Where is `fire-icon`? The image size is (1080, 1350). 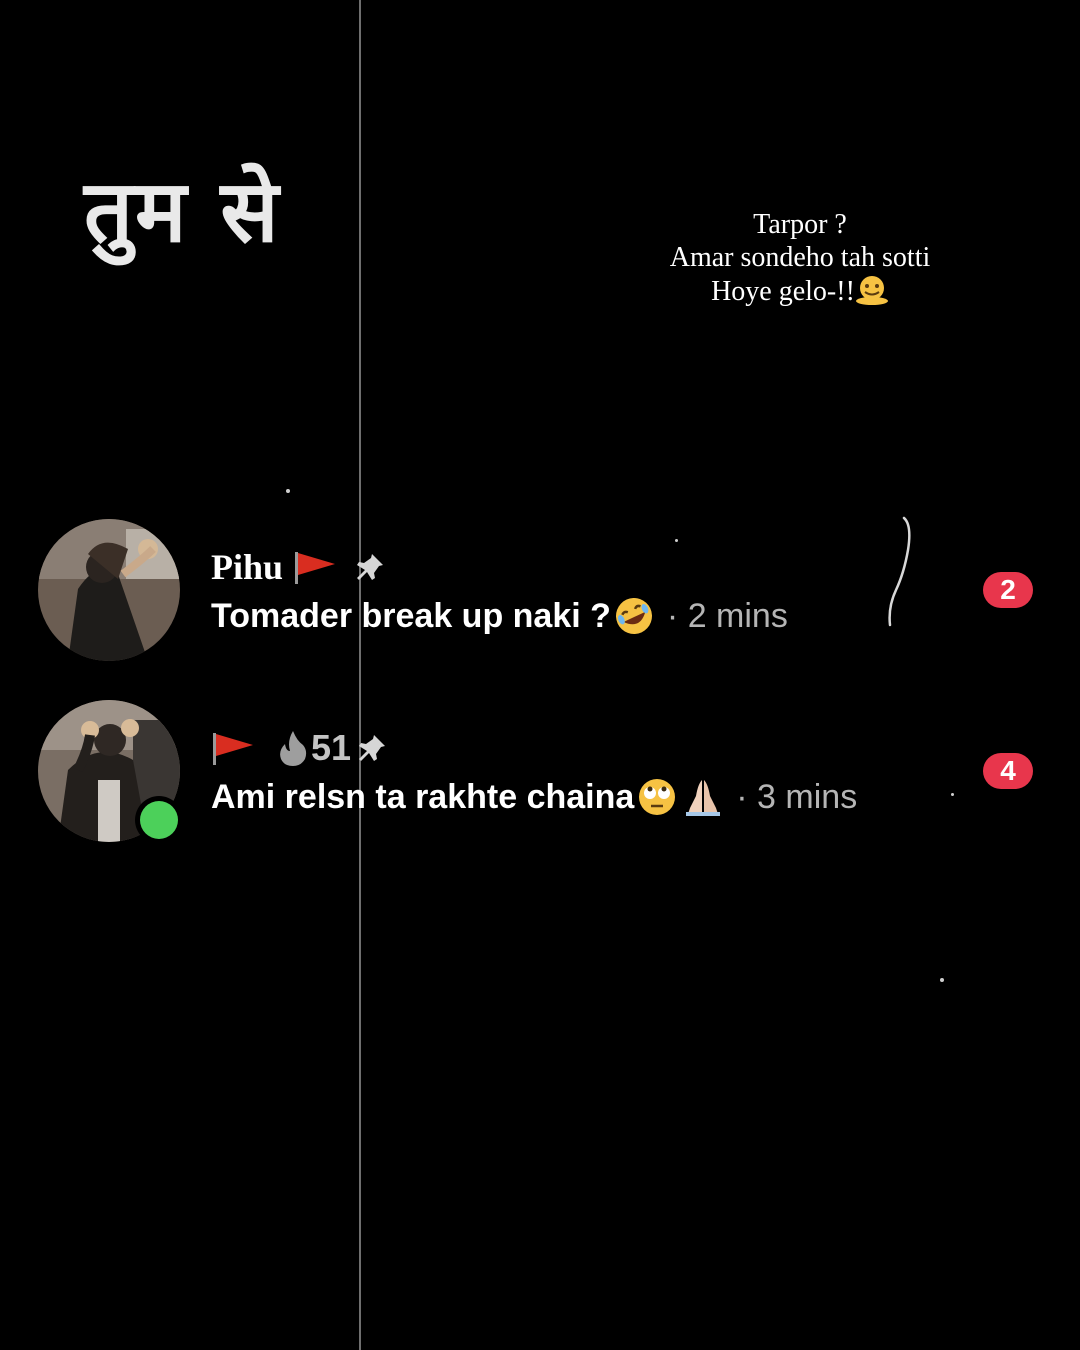
fire-icon is located at coordinates (293, 748).